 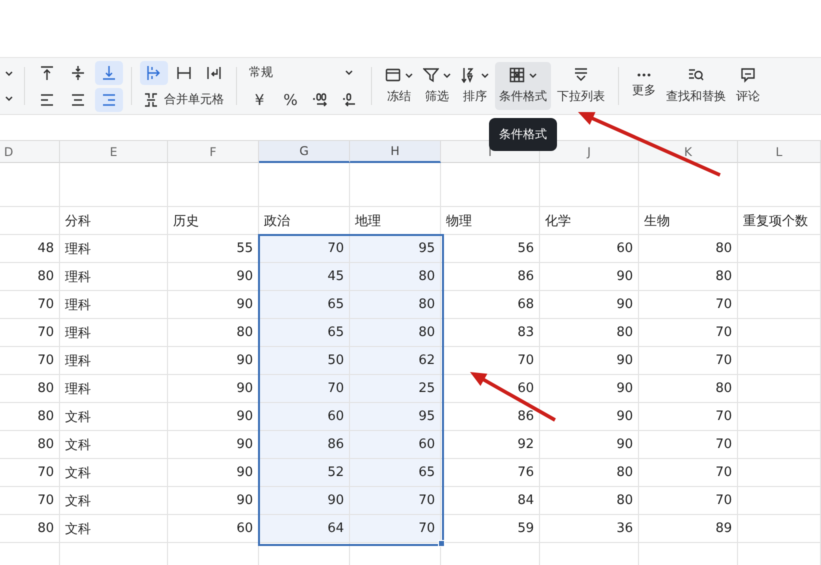 What do you see at coordinates (184, 72) in the screenshot?
I see `clip-icon` at bounding box center [184, 72].